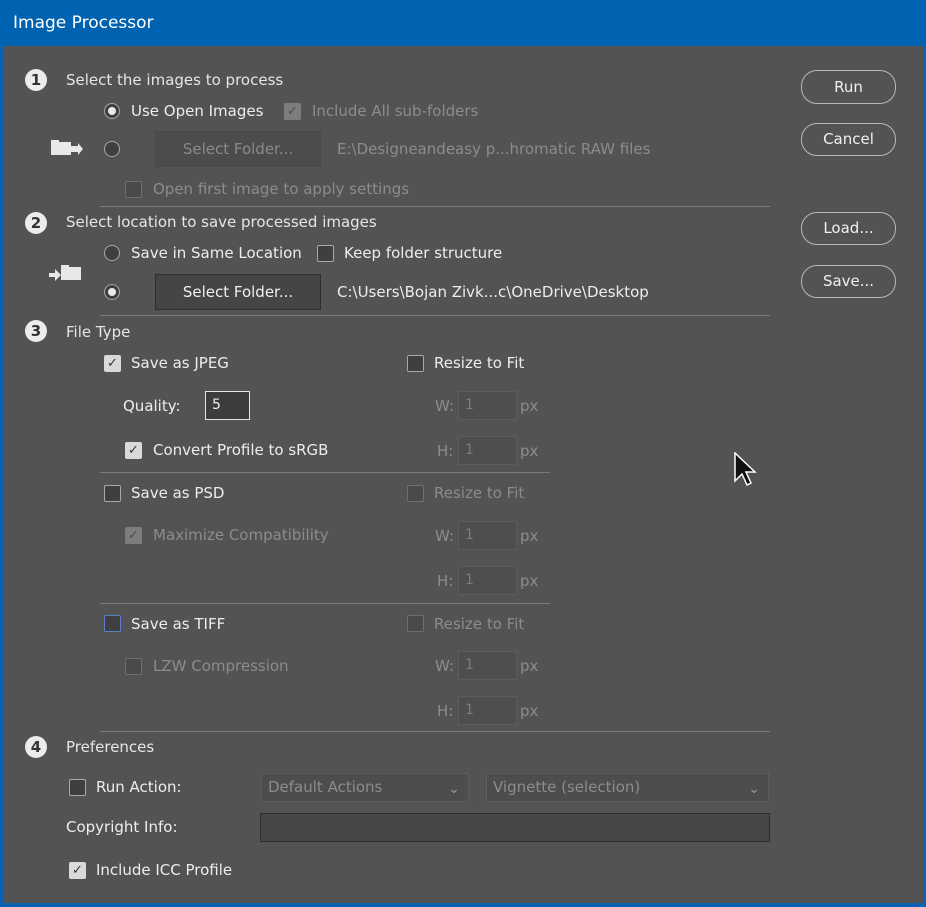 The width and height of the screenshot is (926, 907). Describe the element at coordinates (325, 787) in the screenshot. I see `action-set-value: Default Actions` at that location.